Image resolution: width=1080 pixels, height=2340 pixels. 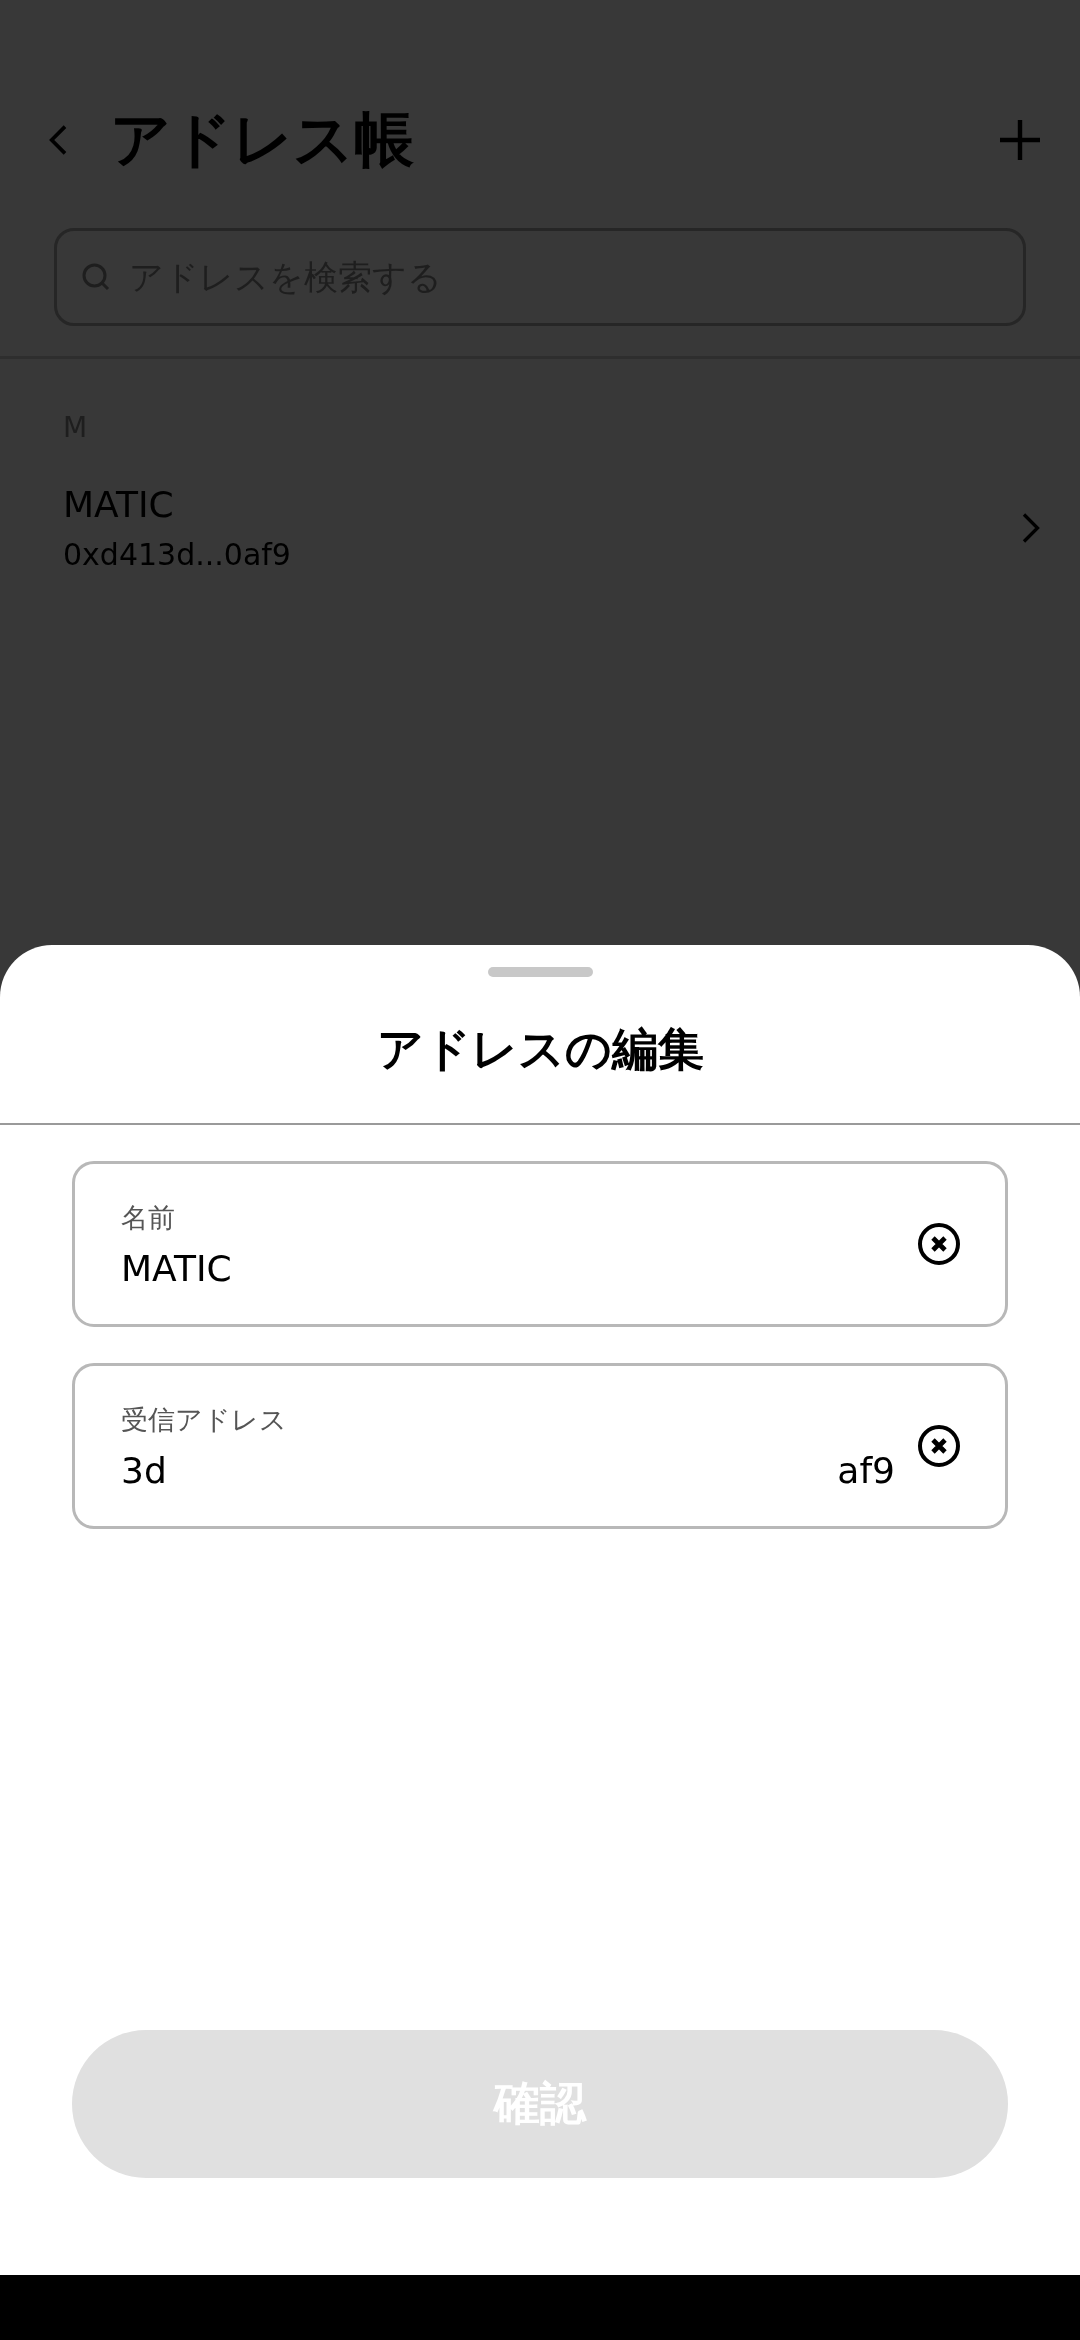 I want to click on field-value: af9, so click(x=866, y=1470).